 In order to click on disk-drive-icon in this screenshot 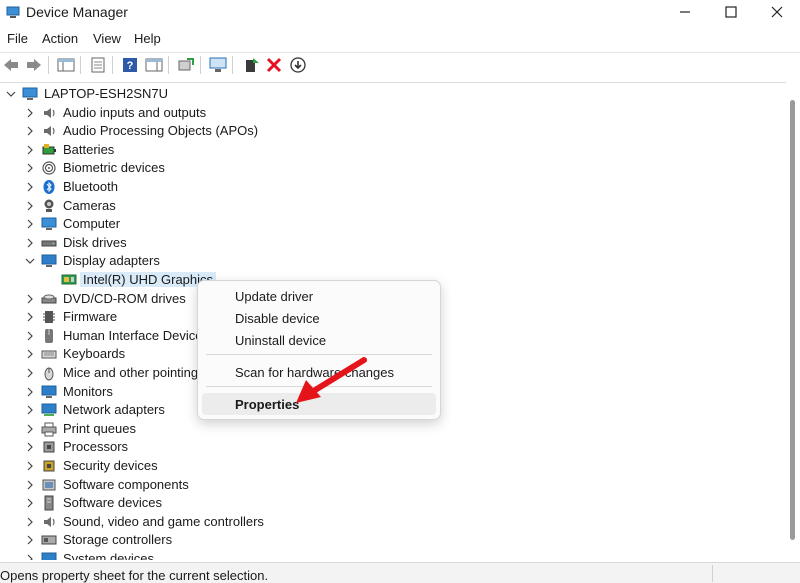, I will do `click(49, 243)`.